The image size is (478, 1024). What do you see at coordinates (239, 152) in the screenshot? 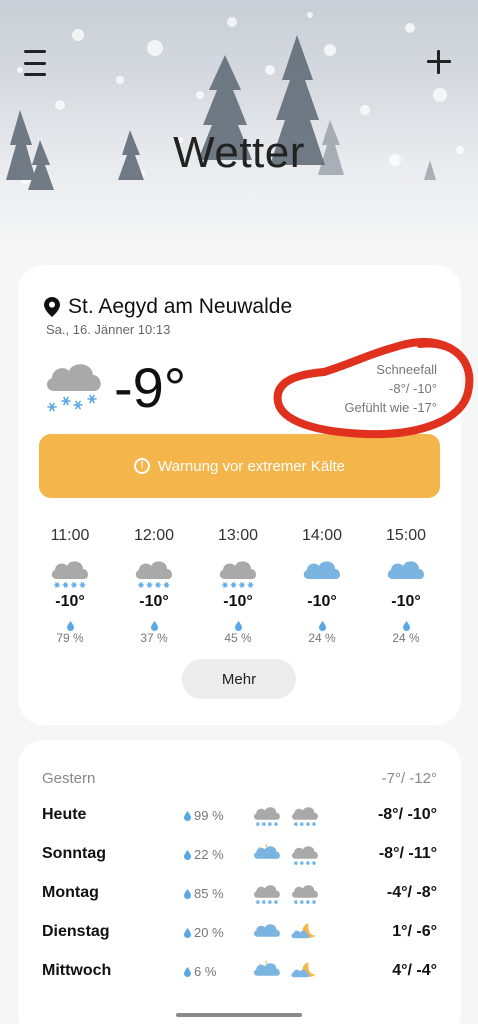
I see `page-title: Wetter` at bounding box center [239, 152].